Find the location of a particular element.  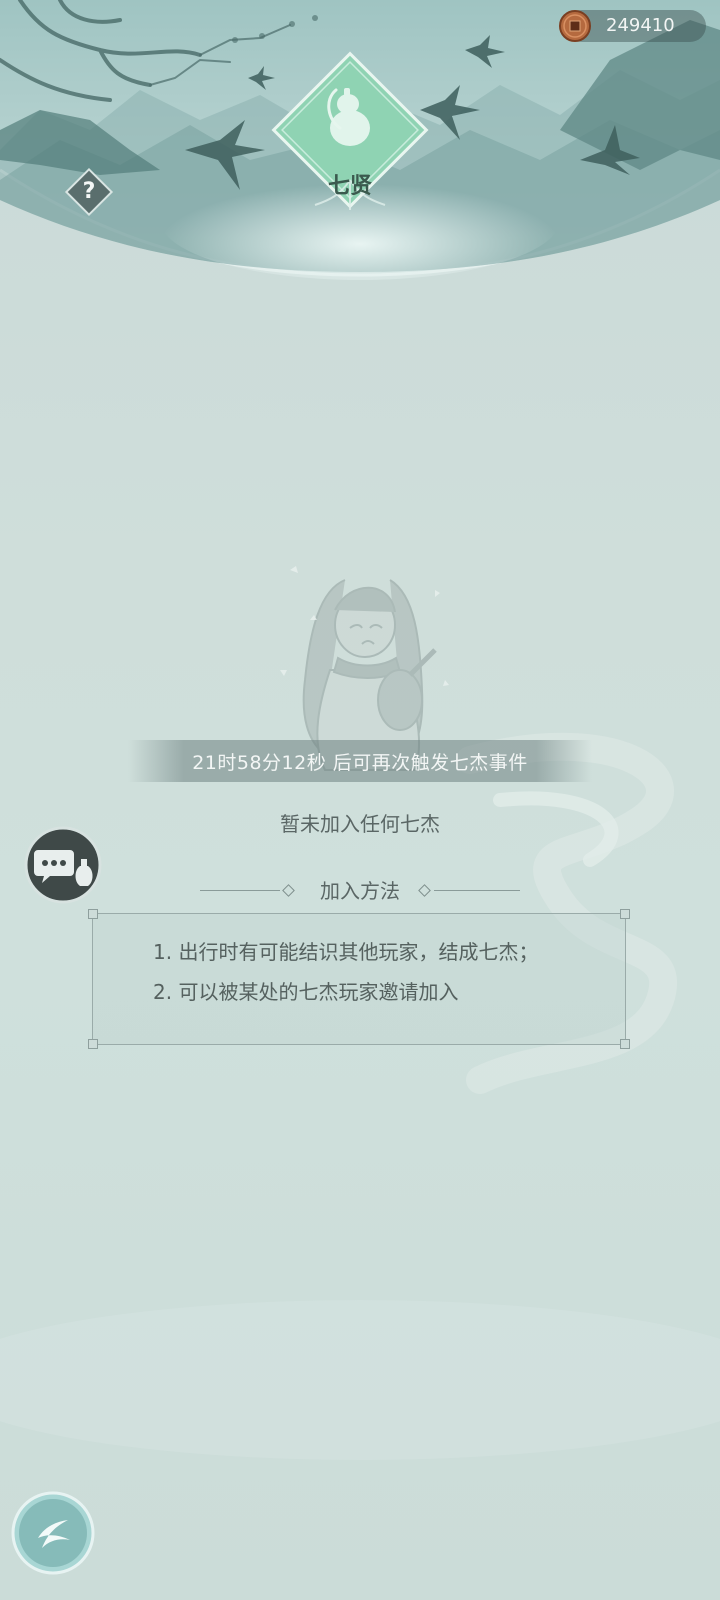

chat-bubble-icon is located at coordinates (63, 865).